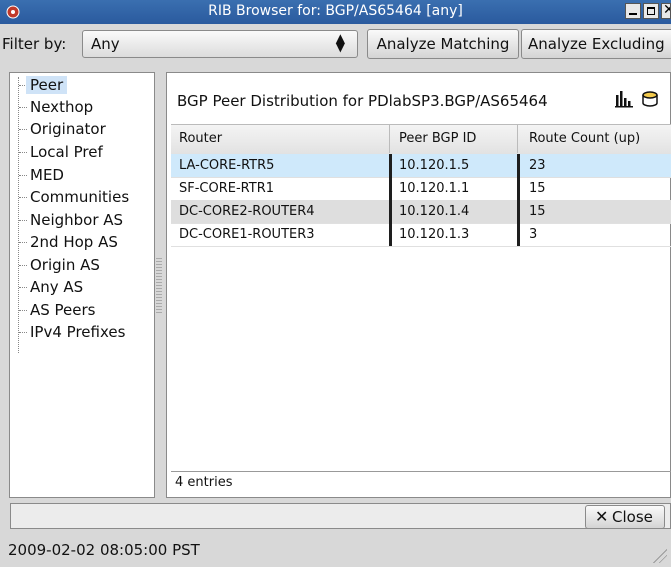 The image size is (671, 567). What do you see at coordinates (62, 107) in the screenshot?
I see `tree-item-label: Nexthop` at bounding box center [62, 107].